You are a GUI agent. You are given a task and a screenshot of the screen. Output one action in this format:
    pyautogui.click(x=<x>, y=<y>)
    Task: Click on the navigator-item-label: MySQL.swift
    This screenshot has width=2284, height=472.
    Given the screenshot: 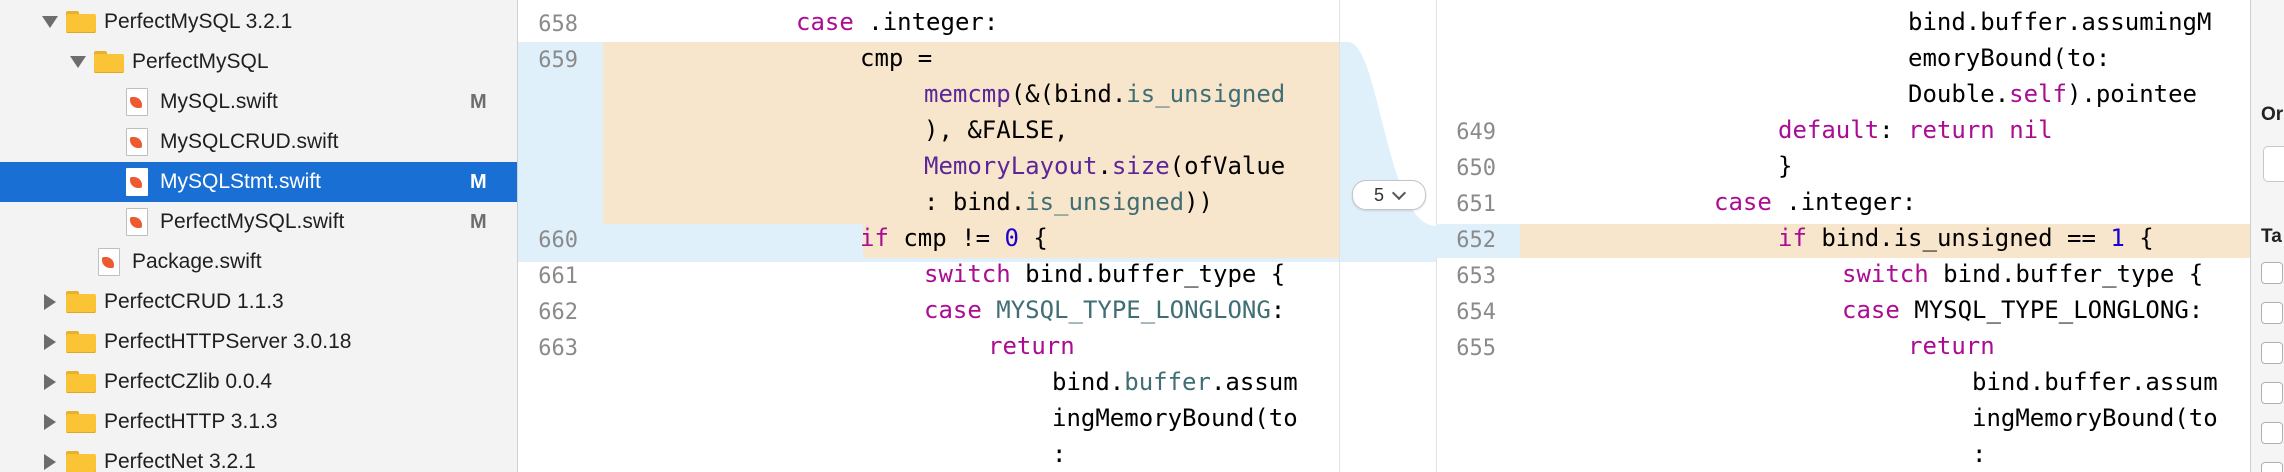 What is the action you would take?
    pyautogui.click(x=219, y=101)
    